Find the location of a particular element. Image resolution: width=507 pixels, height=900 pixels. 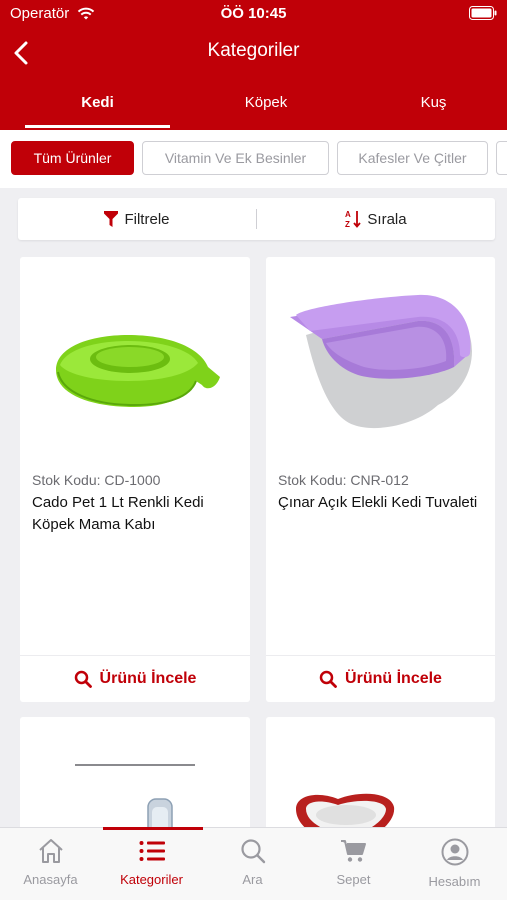

home-icon is located at coordinates (50, 851).